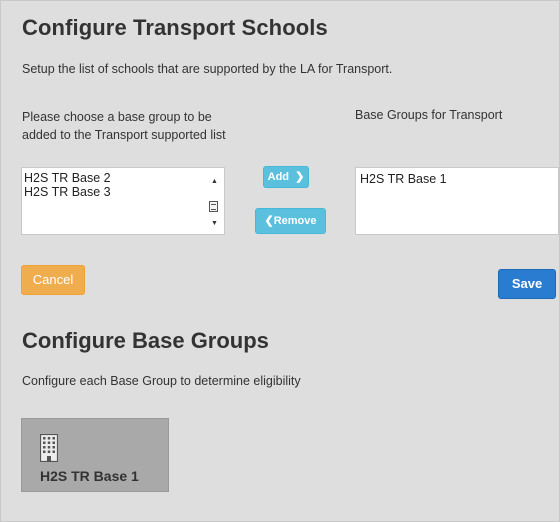 The width and height of the screenshot is (560, 522). I want to click on selected-items: H2S TR Base 1, so click(403, 179).